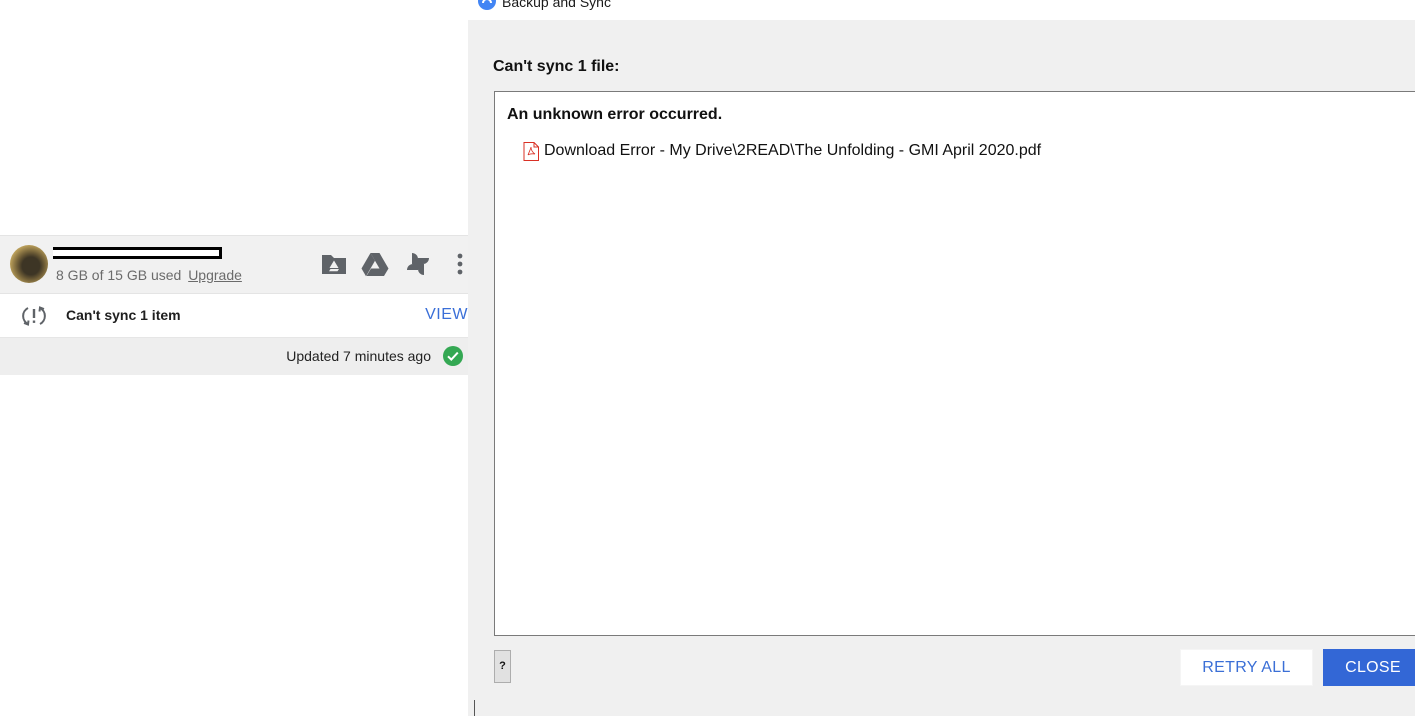  What do you see at coordinates (123, 315) in the screenshot?
I see `sync-alert-text: Can't sync 1 item` at bounding box center [123, 315].